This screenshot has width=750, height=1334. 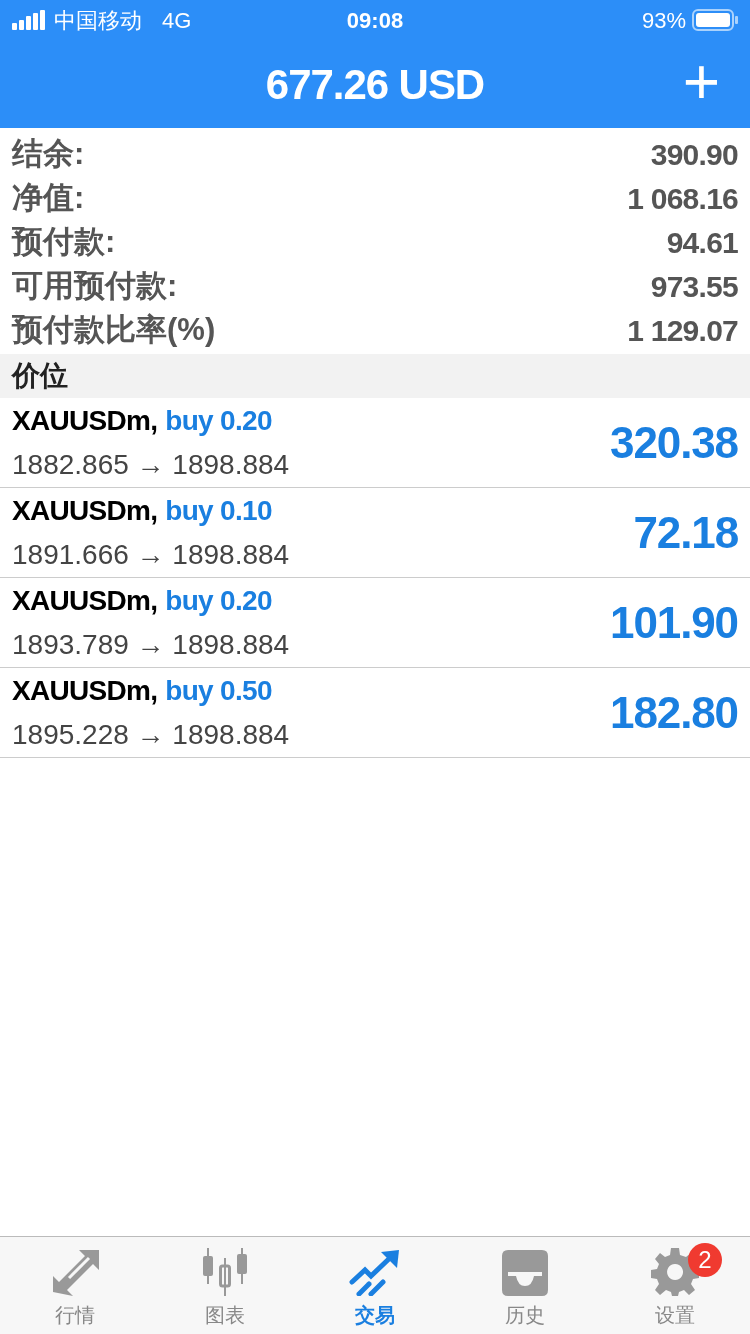 I want to click on summary-value: 973.55, so click(x=694, y=286).